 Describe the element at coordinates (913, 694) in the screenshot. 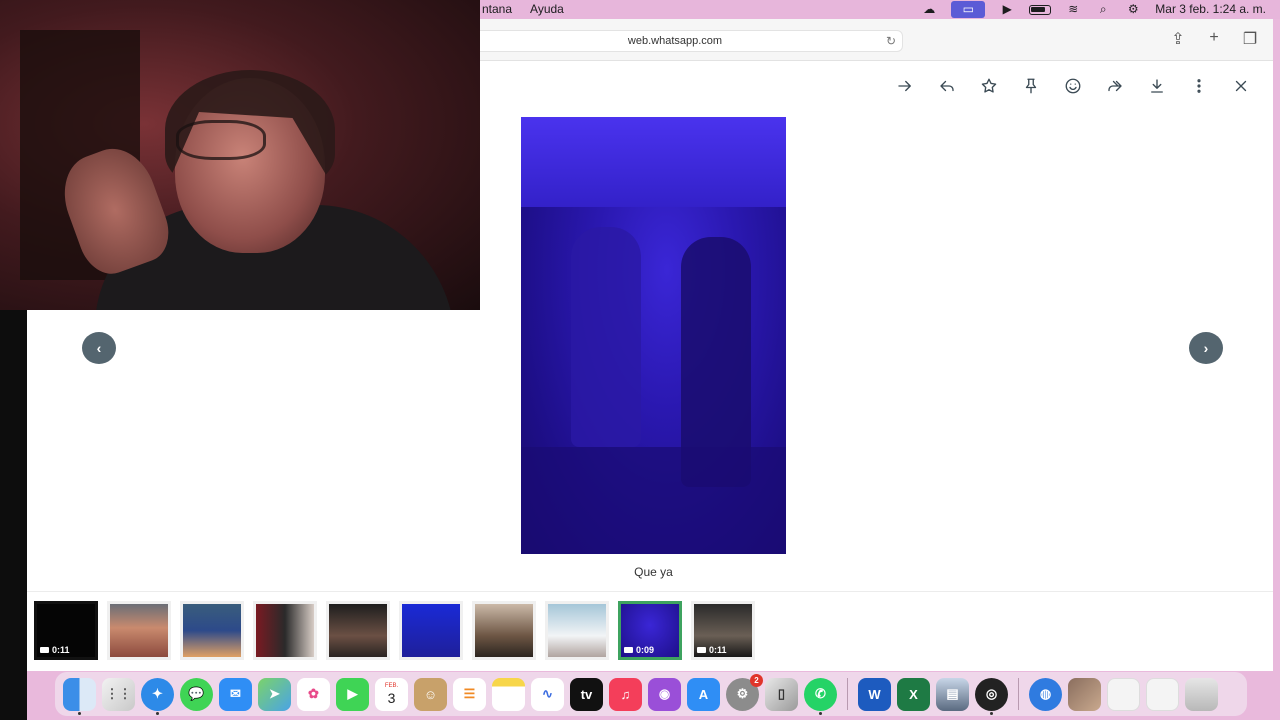

I see `excel-icon: X` at that location.